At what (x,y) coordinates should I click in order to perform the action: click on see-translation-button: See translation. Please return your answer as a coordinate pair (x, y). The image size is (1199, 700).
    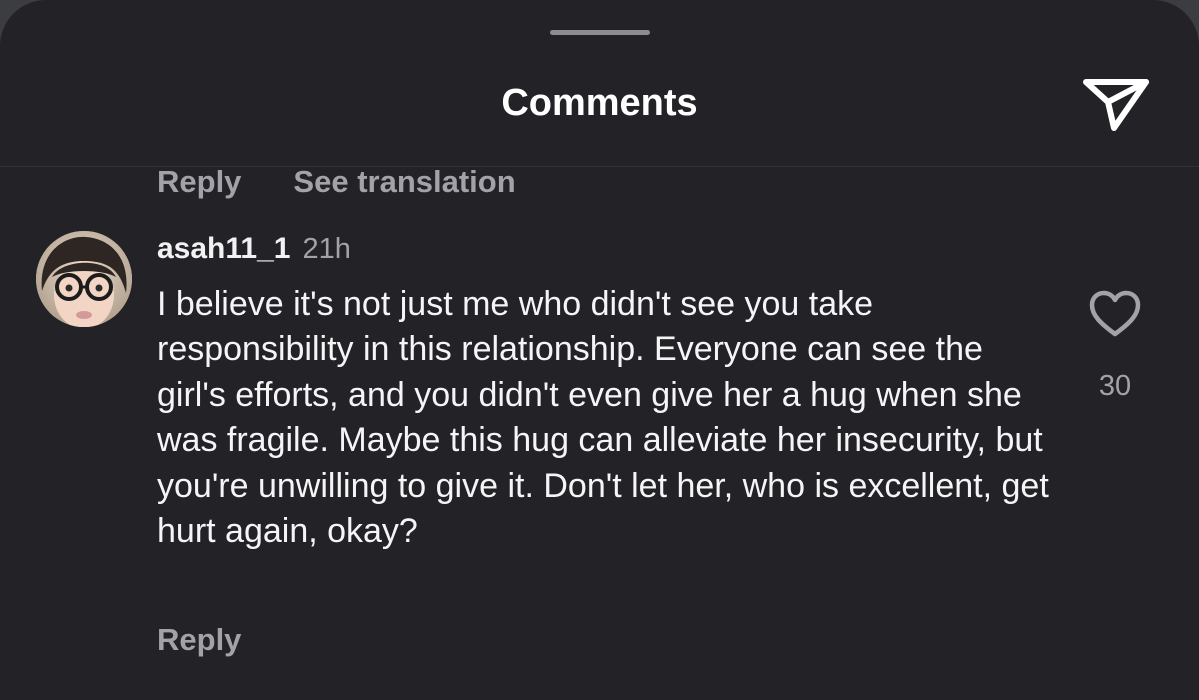
    Looking at the image, I should click on (404, 182).